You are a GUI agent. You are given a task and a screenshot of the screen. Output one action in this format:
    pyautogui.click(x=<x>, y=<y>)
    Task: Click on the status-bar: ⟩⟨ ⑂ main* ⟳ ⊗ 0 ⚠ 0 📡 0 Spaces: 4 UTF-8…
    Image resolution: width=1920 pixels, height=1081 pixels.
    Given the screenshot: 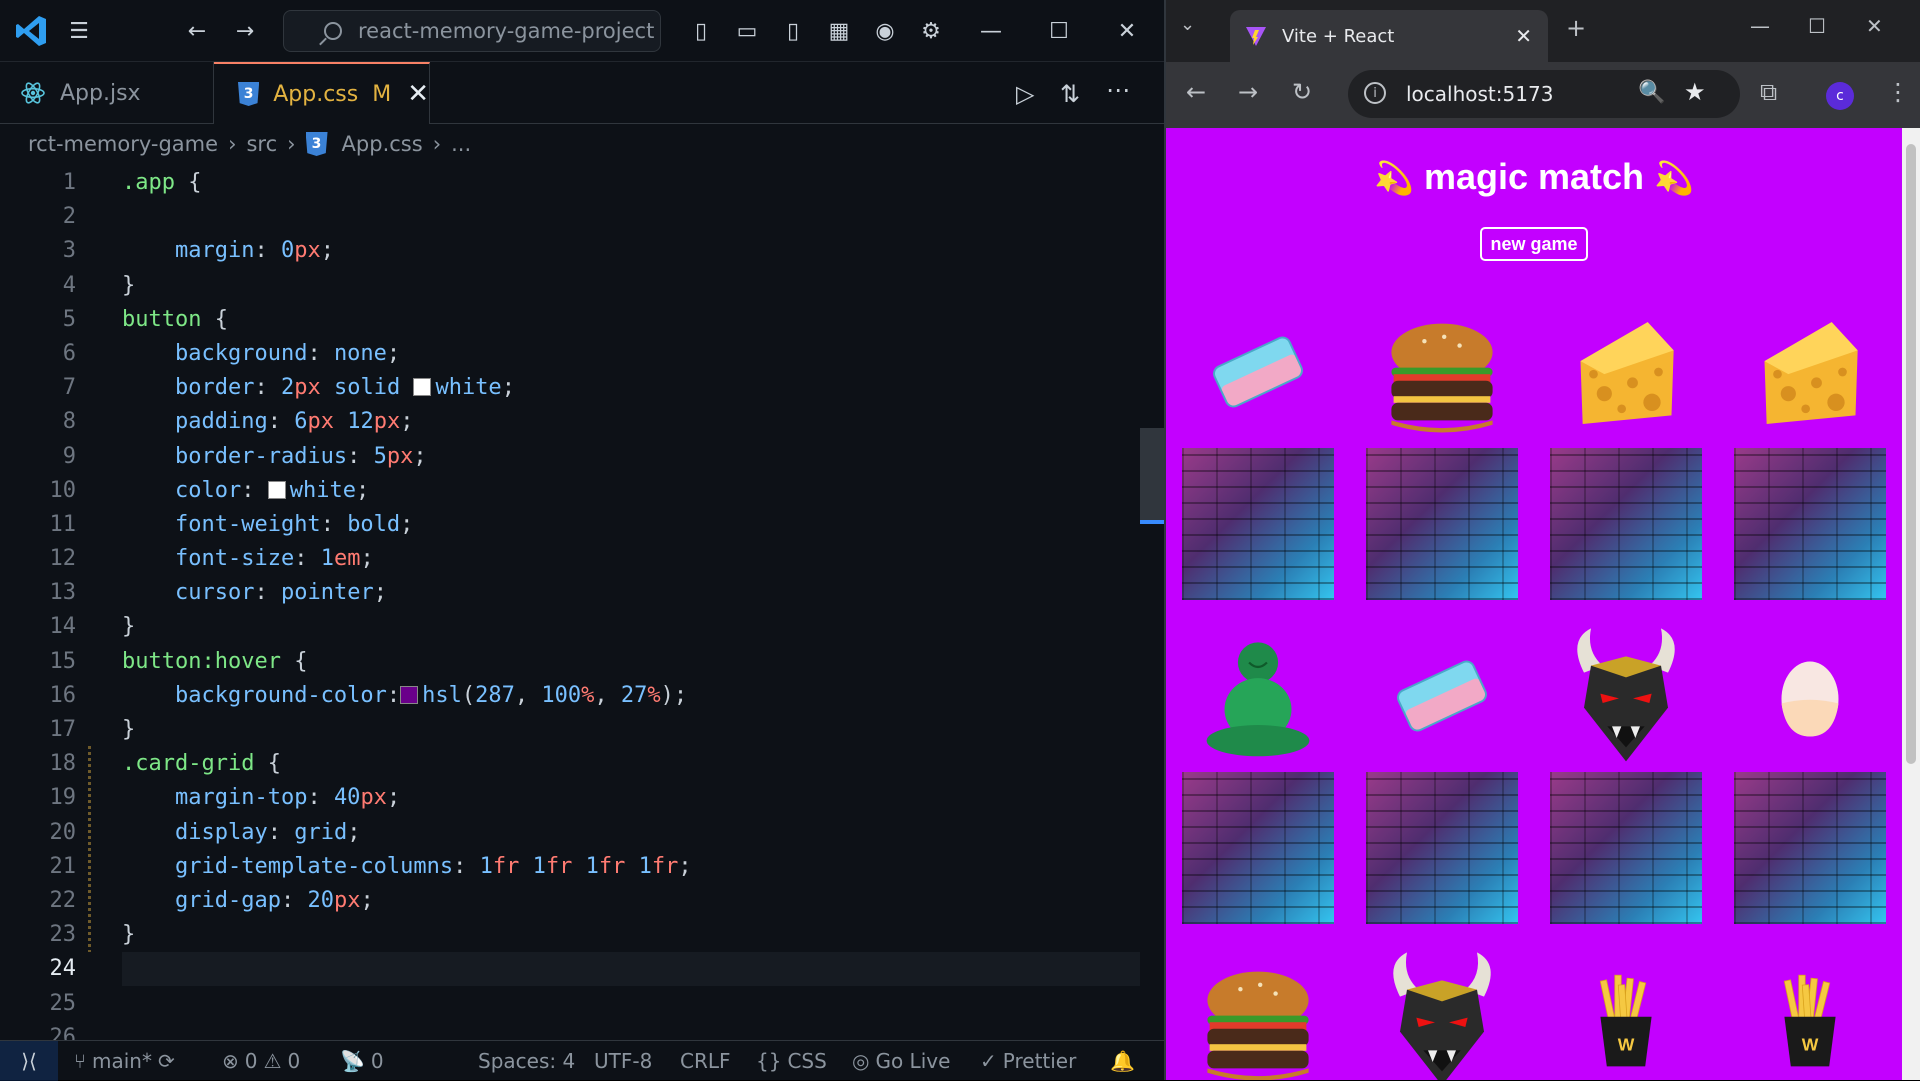 What is the action you would take?
    pyautogui.click(x=582, y=1060)
    